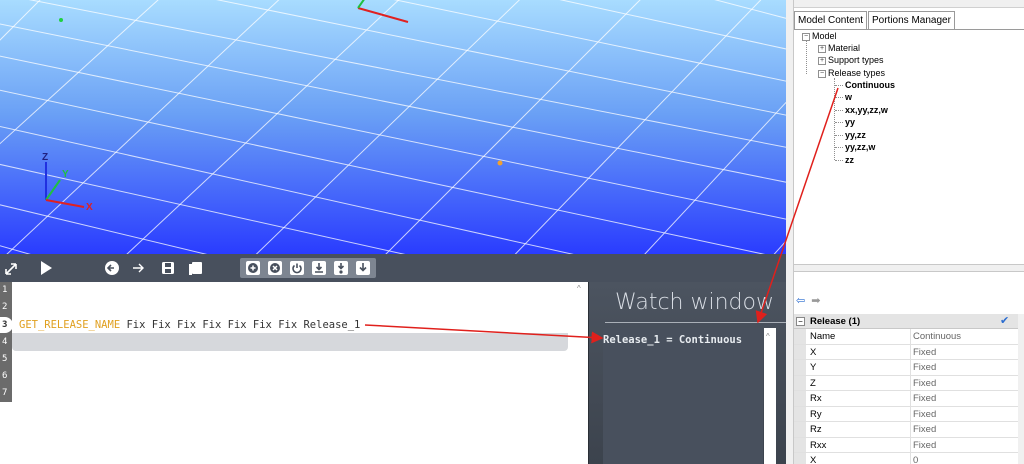 The height and width of the screenshot is (464, 1024). I want to click on watch-content, so click(683, 396).